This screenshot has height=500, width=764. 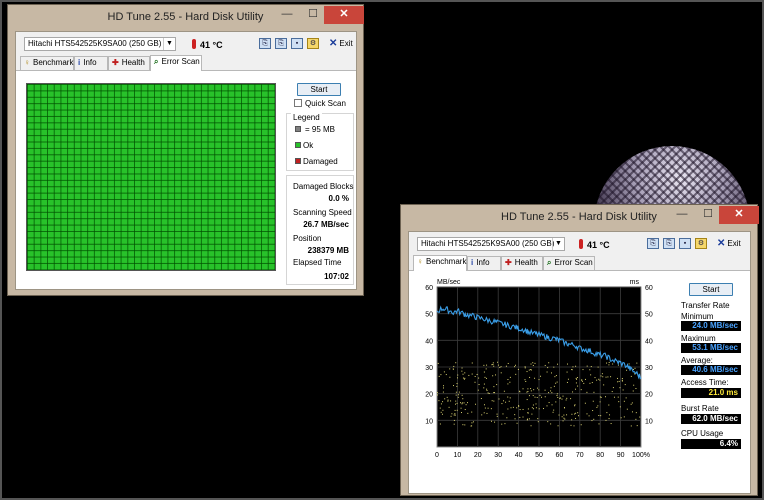 I want to click on position-value: 238379 MB, so click(x=328, y=250).